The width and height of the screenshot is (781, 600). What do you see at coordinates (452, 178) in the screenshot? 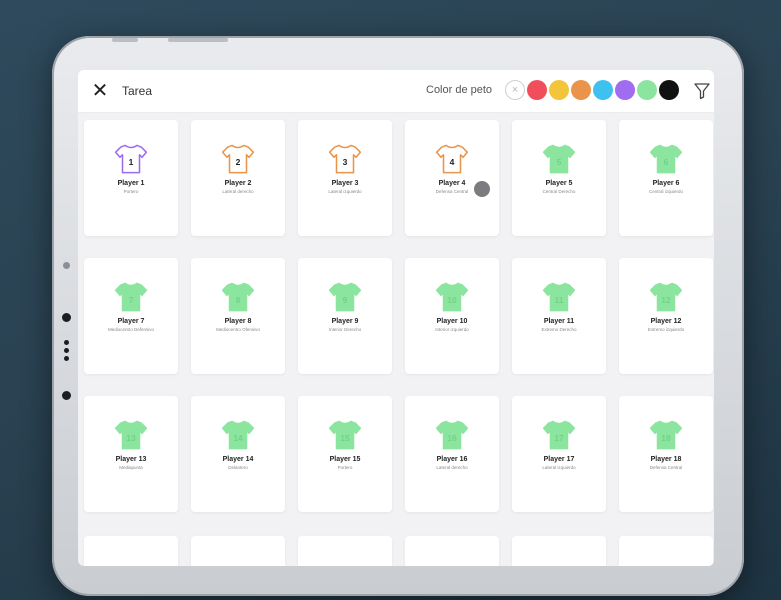
I see `player-card: 4 Player 4 Defensa Central` at bounding box center [452, 178].